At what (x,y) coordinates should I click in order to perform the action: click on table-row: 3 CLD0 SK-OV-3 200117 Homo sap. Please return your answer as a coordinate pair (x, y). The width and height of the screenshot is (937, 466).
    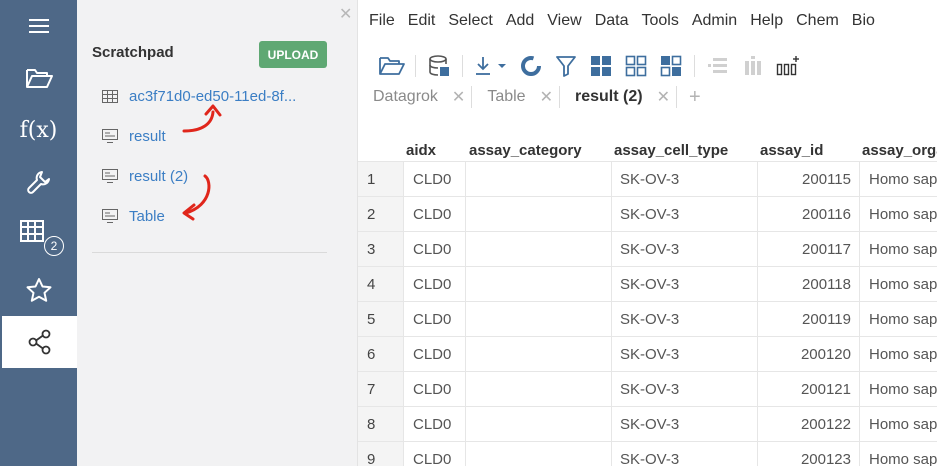
    Looking at the image, I should click on (647, 249).